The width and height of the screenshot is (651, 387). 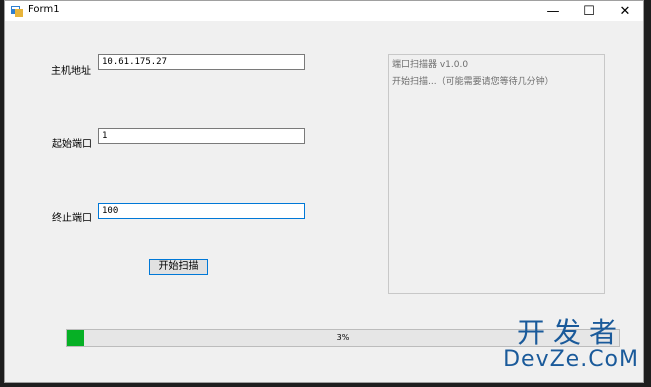 I want to click on form-app-icon, so click(x=17, y=11).